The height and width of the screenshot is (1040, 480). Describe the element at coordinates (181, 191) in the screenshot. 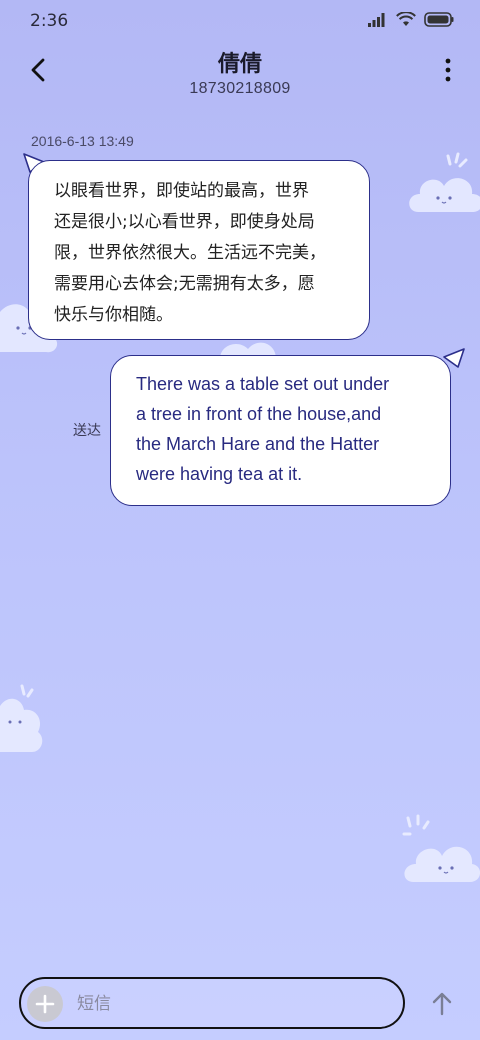

I see `message-line: 以眼看世界，即使站的最高，世界` at that location.